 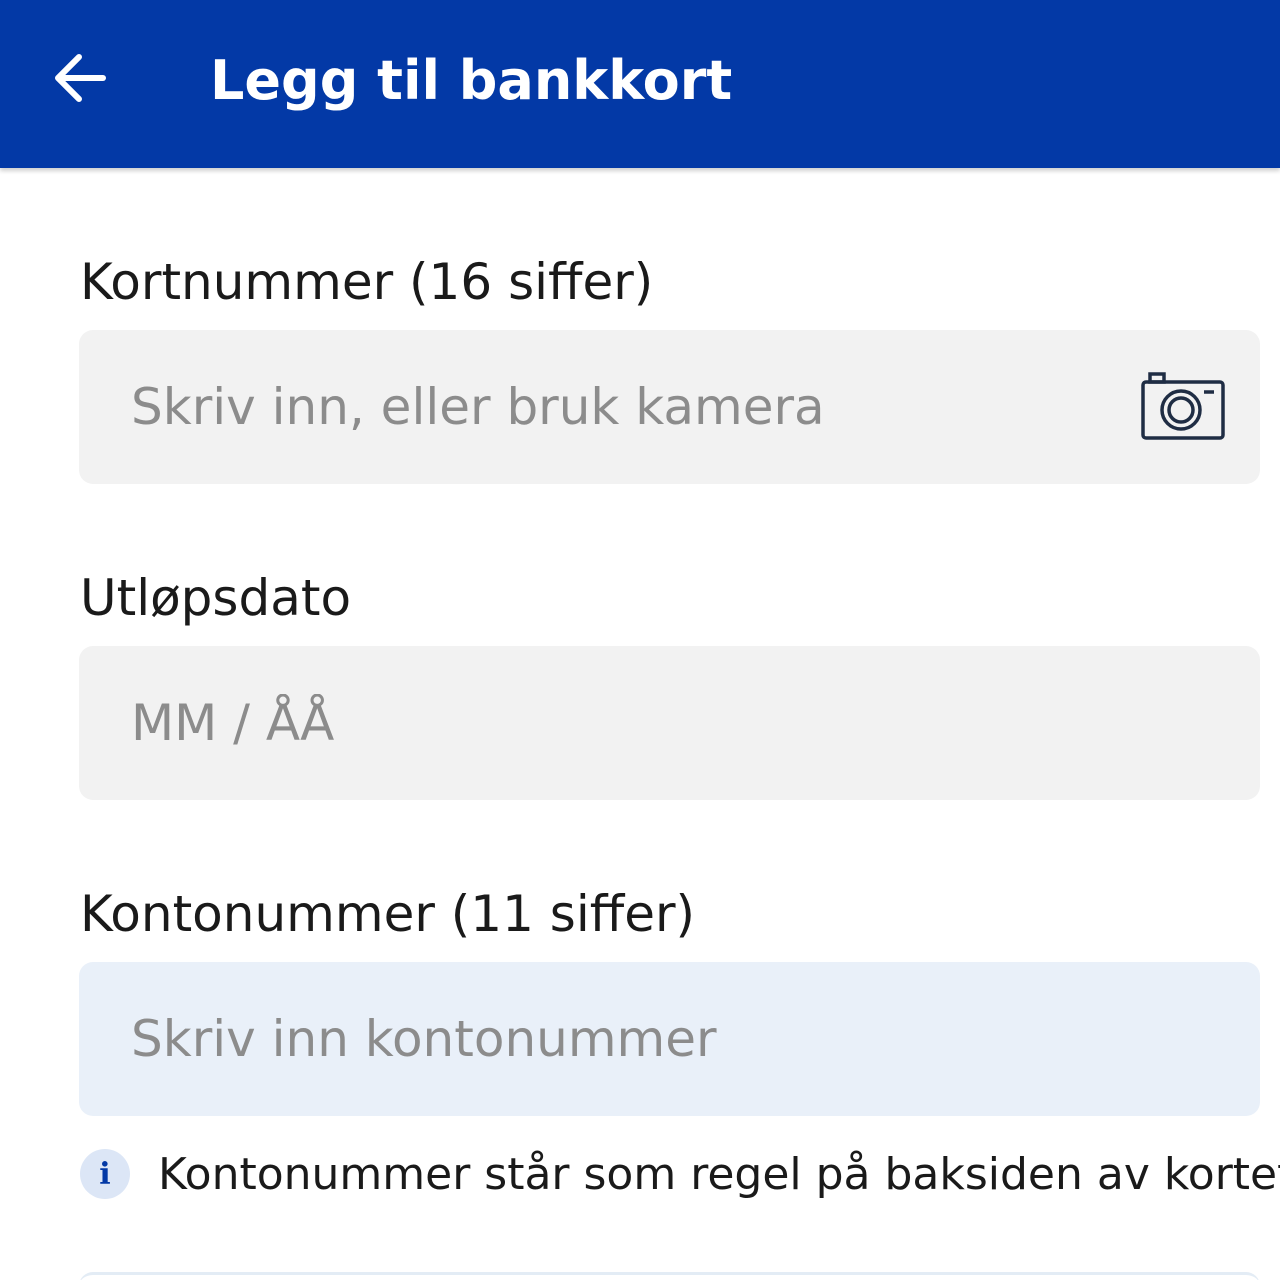 I want to click on info-icon: i, so click(x=105, y=1174).